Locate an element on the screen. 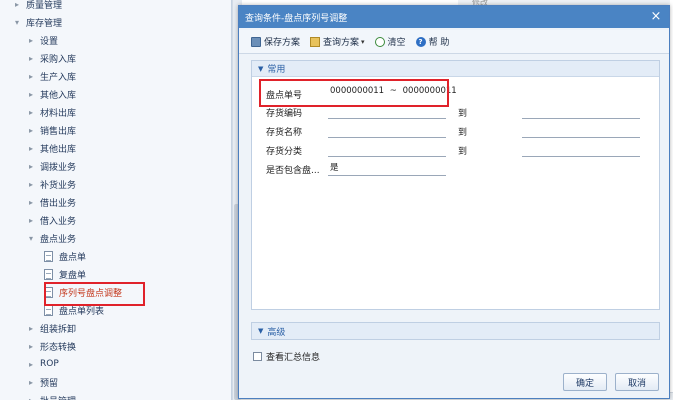  sidebar-item: ▸ 借入业务 is located at coordinates (115, 220).